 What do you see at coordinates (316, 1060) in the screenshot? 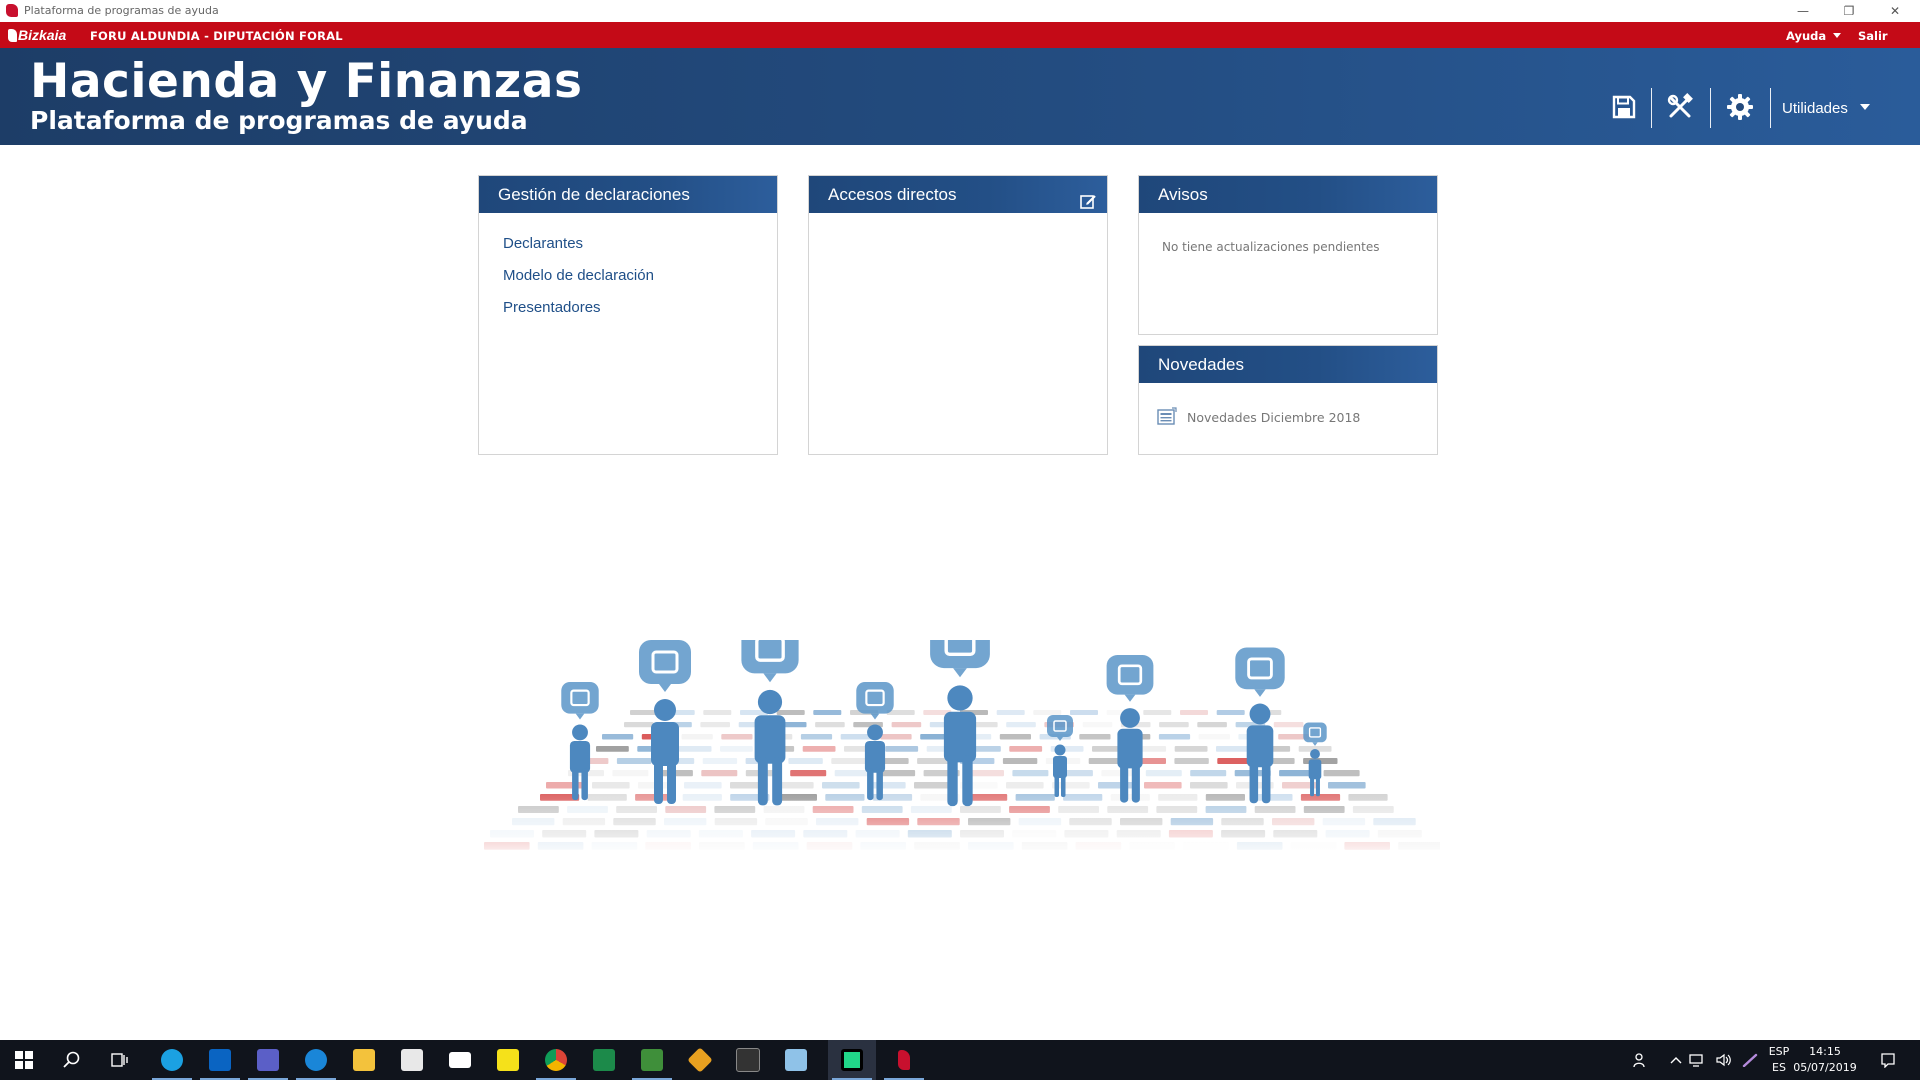
I see `taskbar-edge` at bounding box center [316, 1060].